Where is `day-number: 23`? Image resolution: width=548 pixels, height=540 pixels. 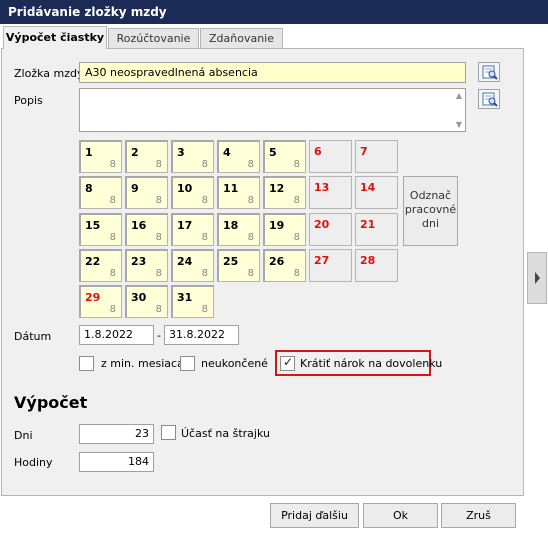
day-number: 23 is located at coordinates (139, 261).